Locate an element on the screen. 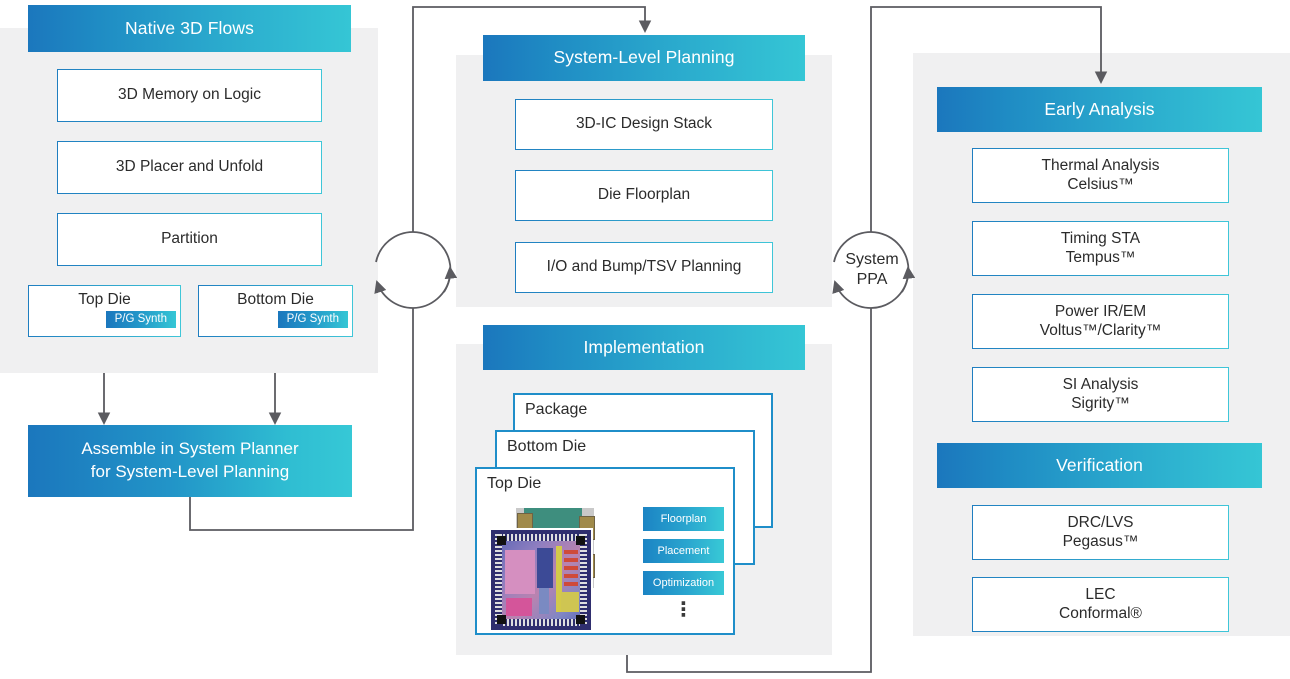 This screenshot has height=679, width=1290. die-photo-front is located at coordinates (541, 580).